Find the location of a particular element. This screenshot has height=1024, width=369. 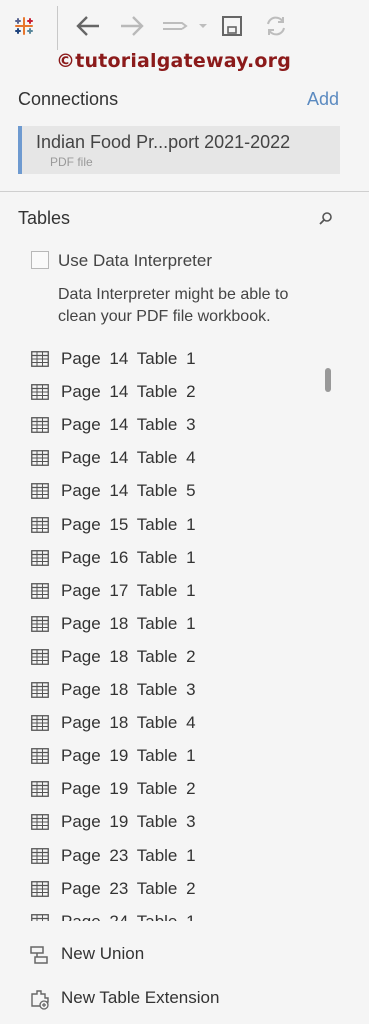

table-name: Page 19 Table 1 is located at coordinates (128, 756).